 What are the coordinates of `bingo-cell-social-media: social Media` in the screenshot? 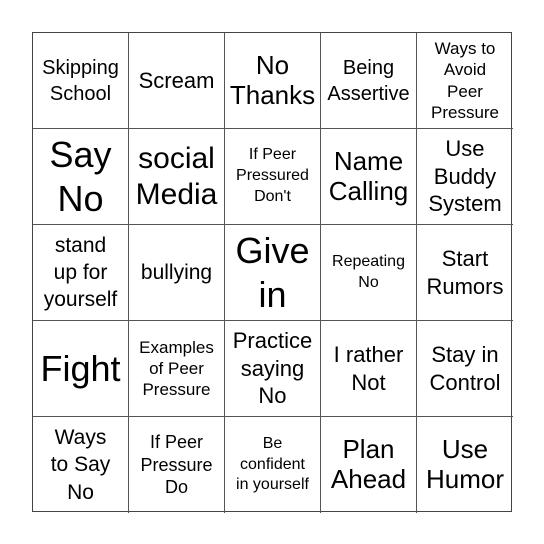 It's located at (177, 177).